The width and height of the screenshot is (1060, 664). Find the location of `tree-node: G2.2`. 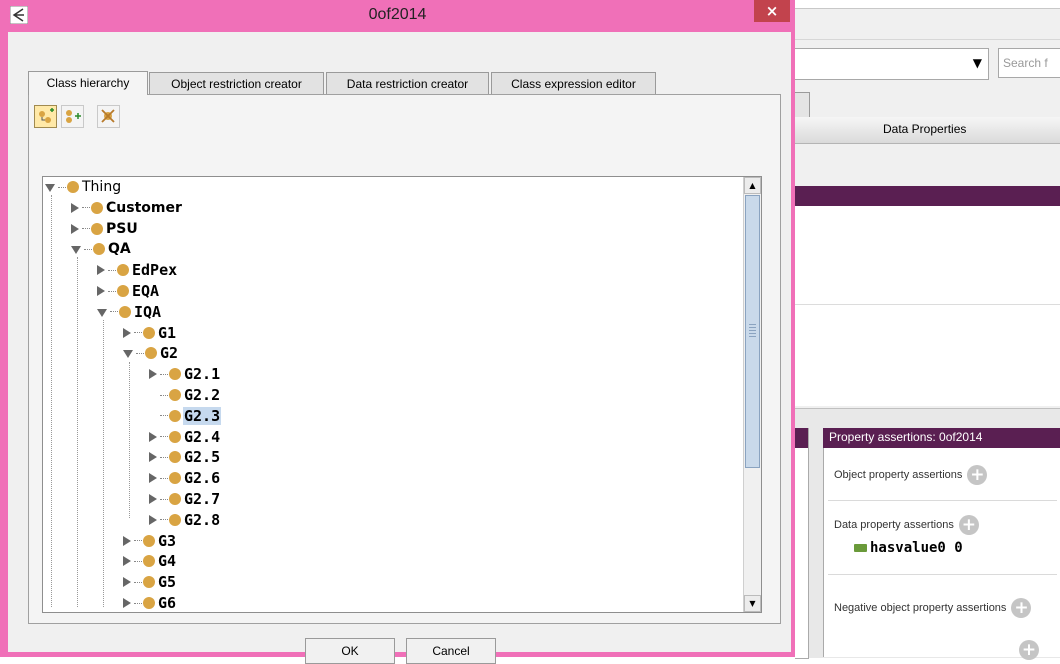

tree-node: G2.2 is located at coordinates (185, 395).